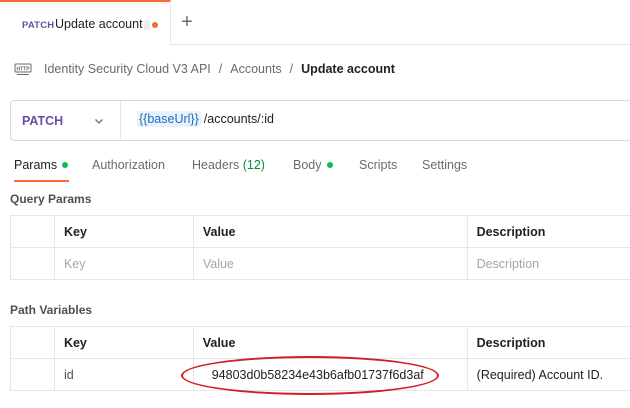  What do you see at coordinates (238, 119) in the screenshot?
I see `url-path: /accounts/:id` at bounding box center [238, 119].